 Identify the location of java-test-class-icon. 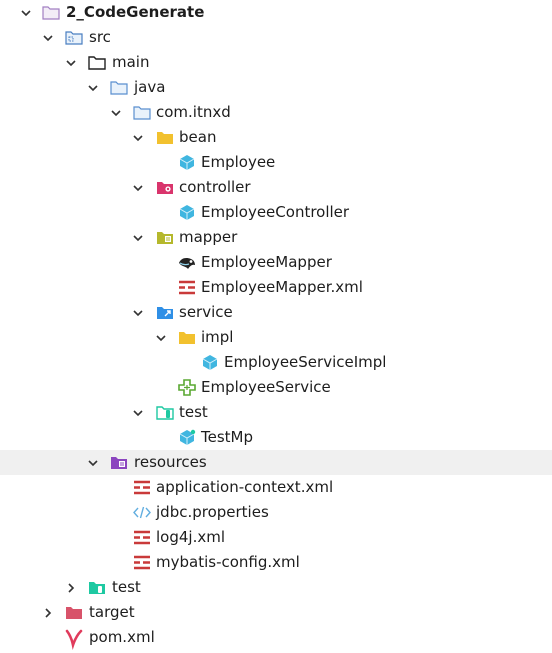
(187, 437).